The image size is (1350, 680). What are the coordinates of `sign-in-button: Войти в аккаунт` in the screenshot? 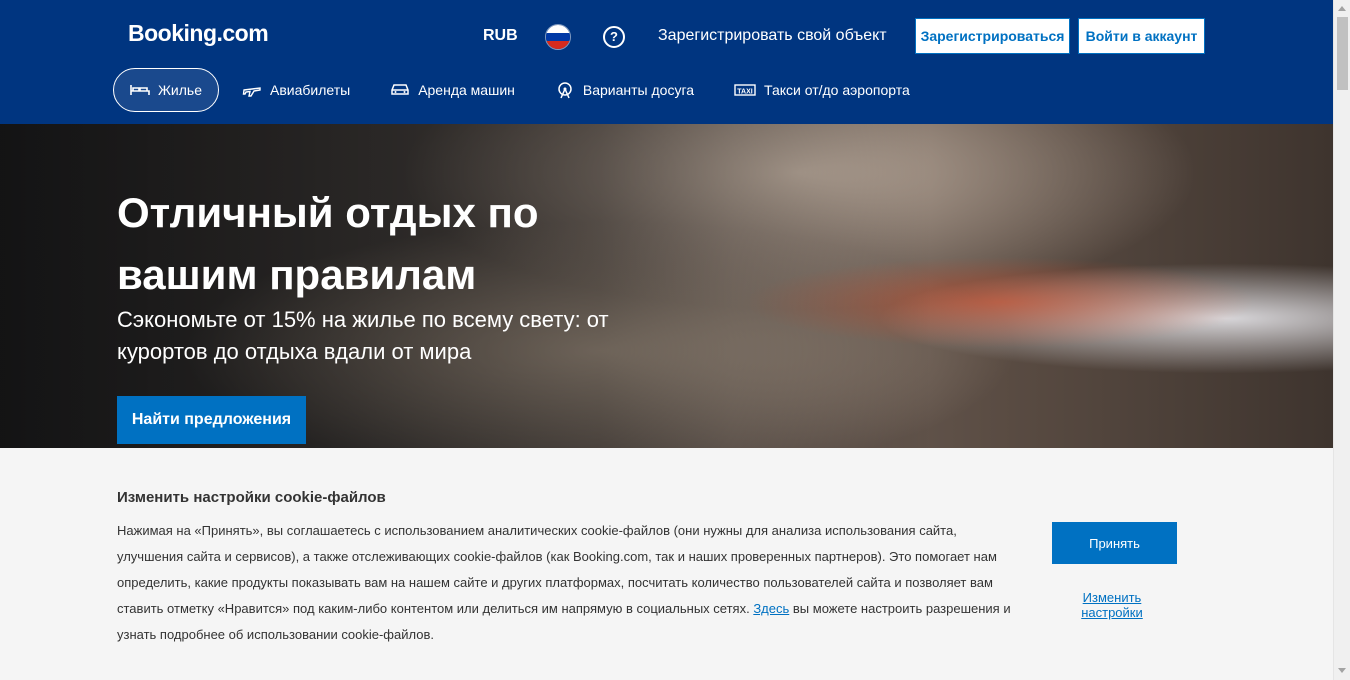 It's located at (1141, 36).